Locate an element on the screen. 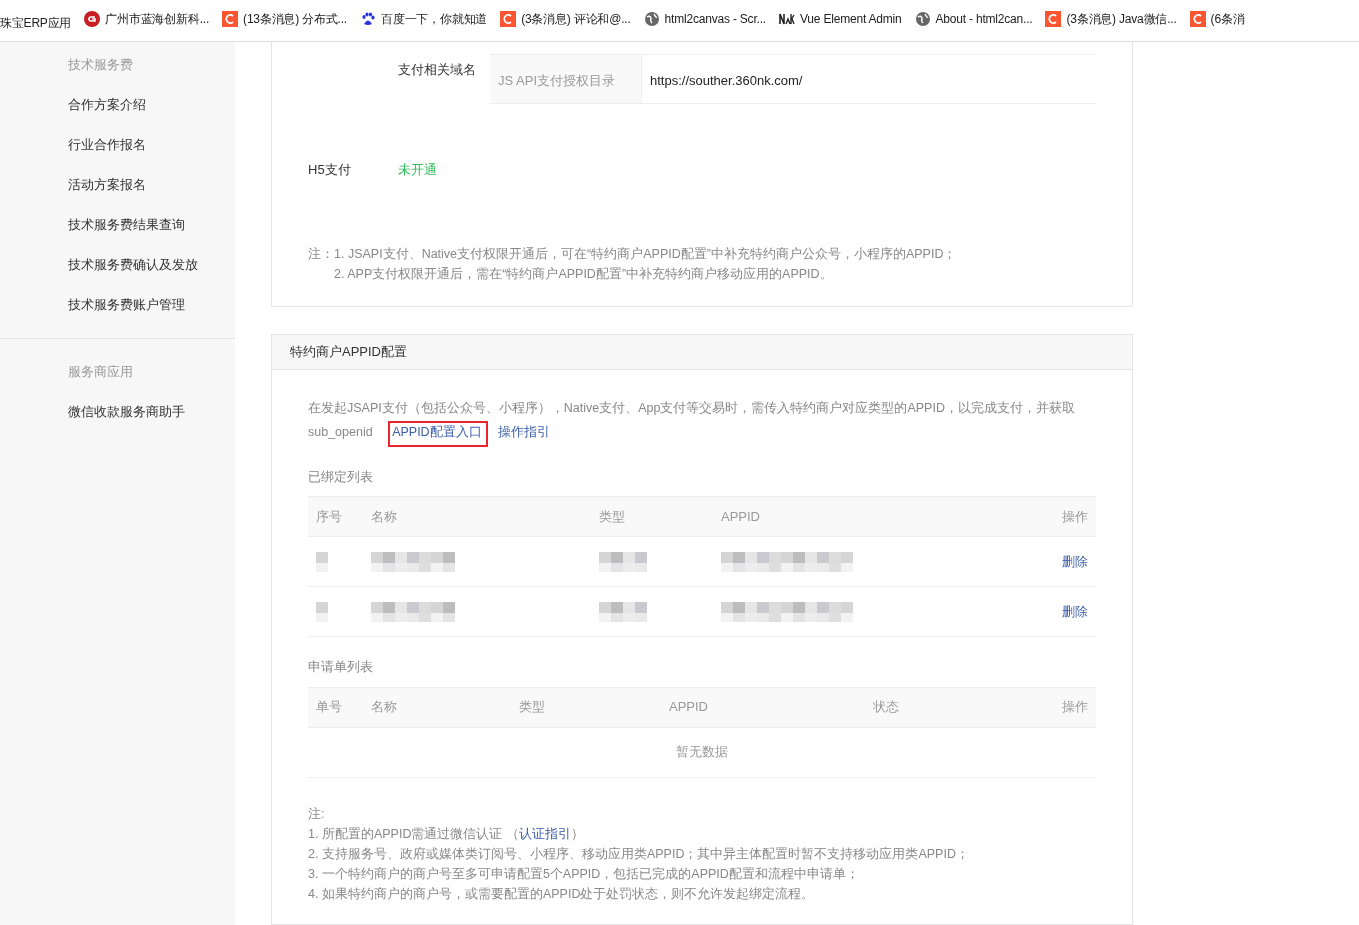  field-label: H5支付 is located at coordinates (330, 170).